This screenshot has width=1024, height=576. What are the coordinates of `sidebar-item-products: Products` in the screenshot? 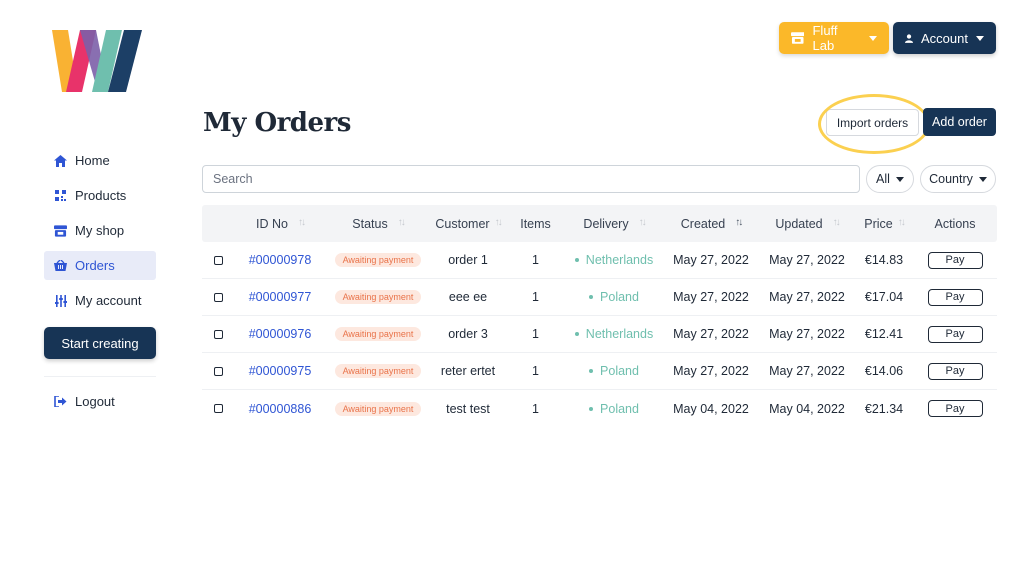 It's located at (100, 195).